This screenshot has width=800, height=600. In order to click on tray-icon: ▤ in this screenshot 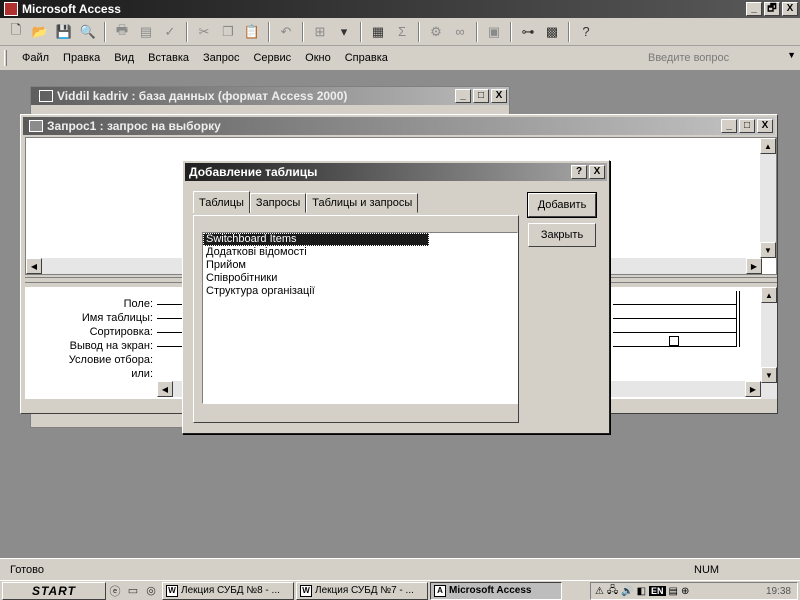, I will do `click(673, 591)`.